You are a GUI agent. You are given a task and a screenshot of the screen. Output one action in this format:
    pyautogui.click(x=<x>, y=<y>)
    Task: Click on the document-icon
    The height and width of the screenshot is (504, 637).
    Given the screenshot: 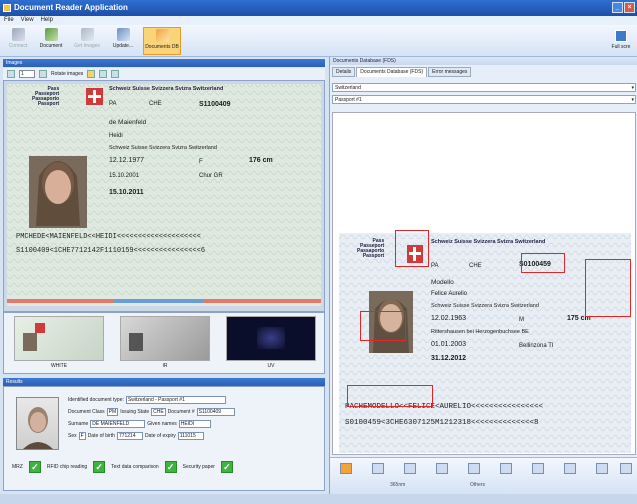 What is the action you would take?
    pyautogui.click(x=51, y=34)
    